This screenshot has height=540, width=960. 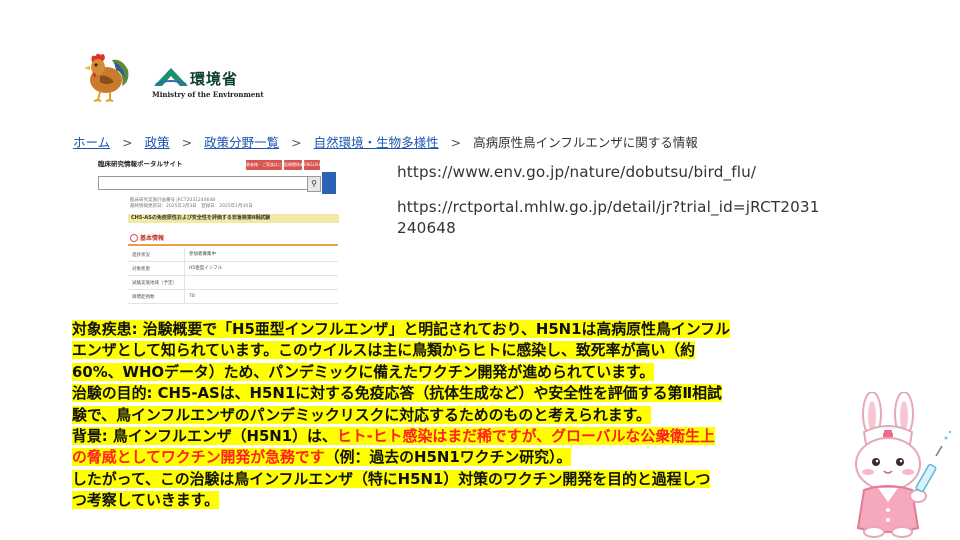 I want to click on body-red-text: ヒト-ヒト感染はまだ稀ですが、グローバルな公衆衛生上, so click(x=525, y=436).